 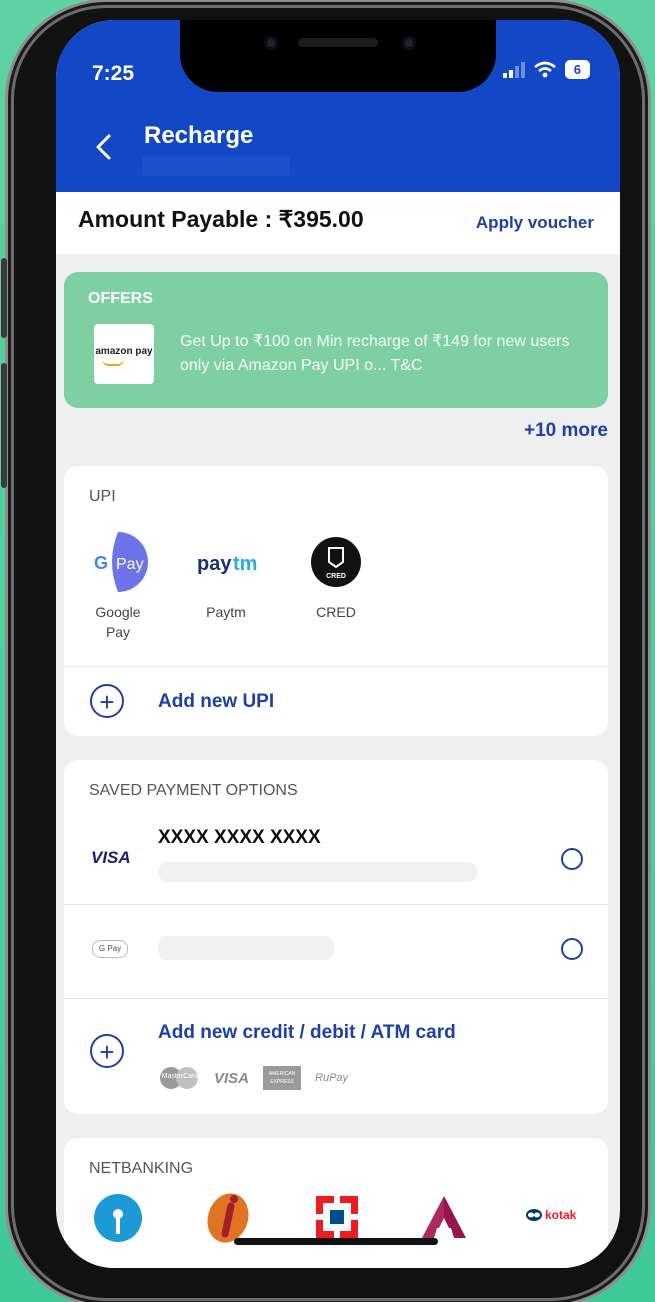 What do you see at coordinates (336, 562) in the screenshot?
I see `cred-icon: CRED` at bounding box center [336, 562].